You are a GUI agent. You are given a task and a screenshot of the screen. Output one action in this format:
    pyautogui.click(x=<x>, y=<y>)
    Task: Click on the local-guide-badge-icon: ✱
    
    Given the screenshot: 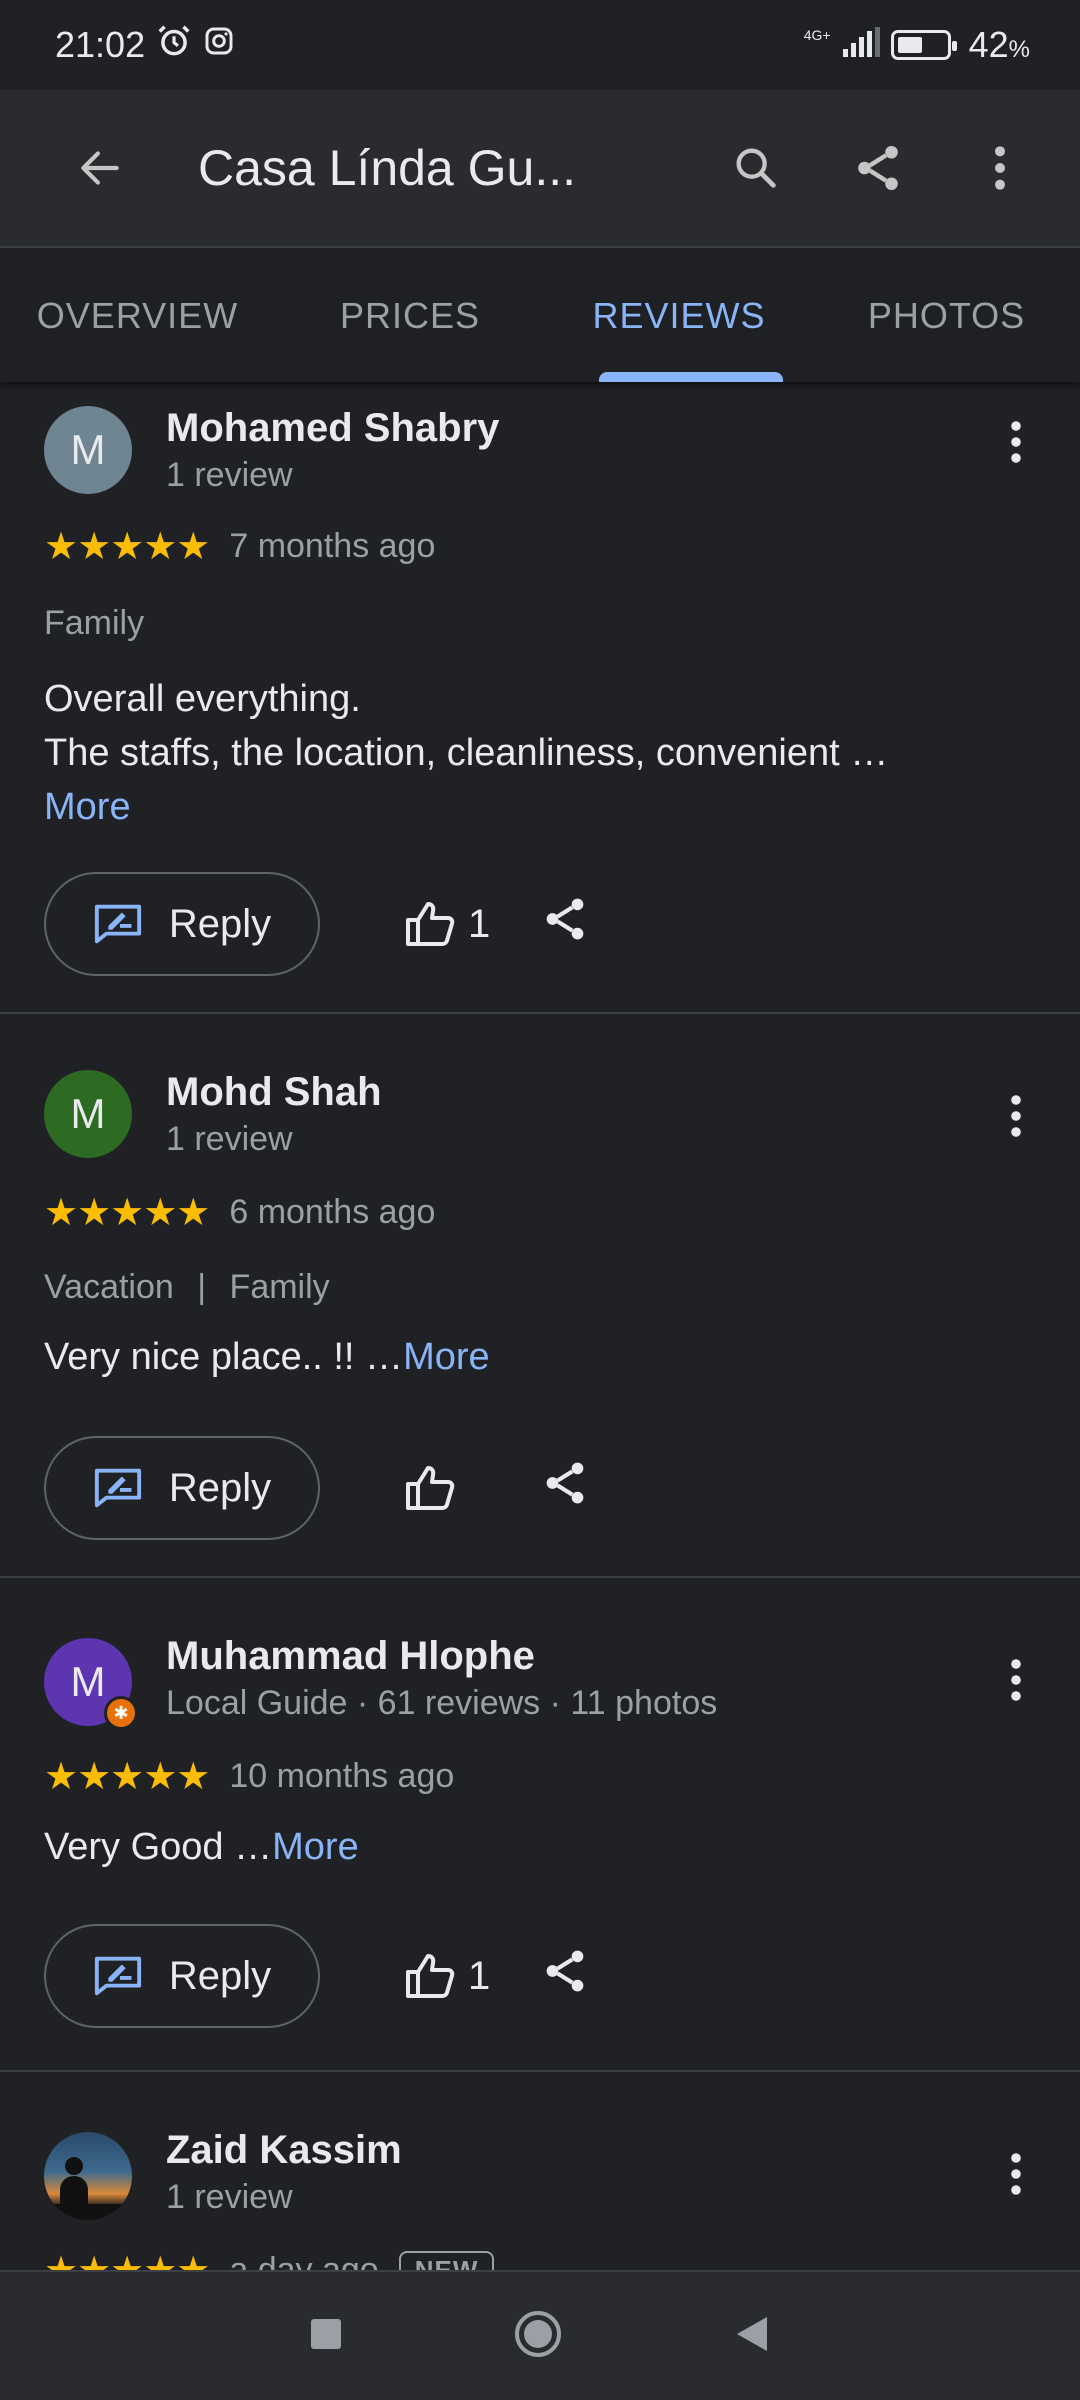 What is the action you would take?
    pyautogui.click(x=121, y=1713)
    